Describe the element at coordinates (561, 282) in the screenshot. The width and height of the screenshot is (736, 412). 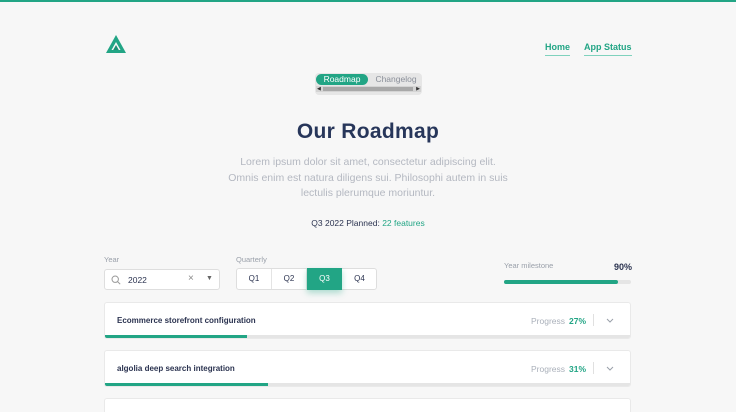
I see `year-milestone-fill` at that location.